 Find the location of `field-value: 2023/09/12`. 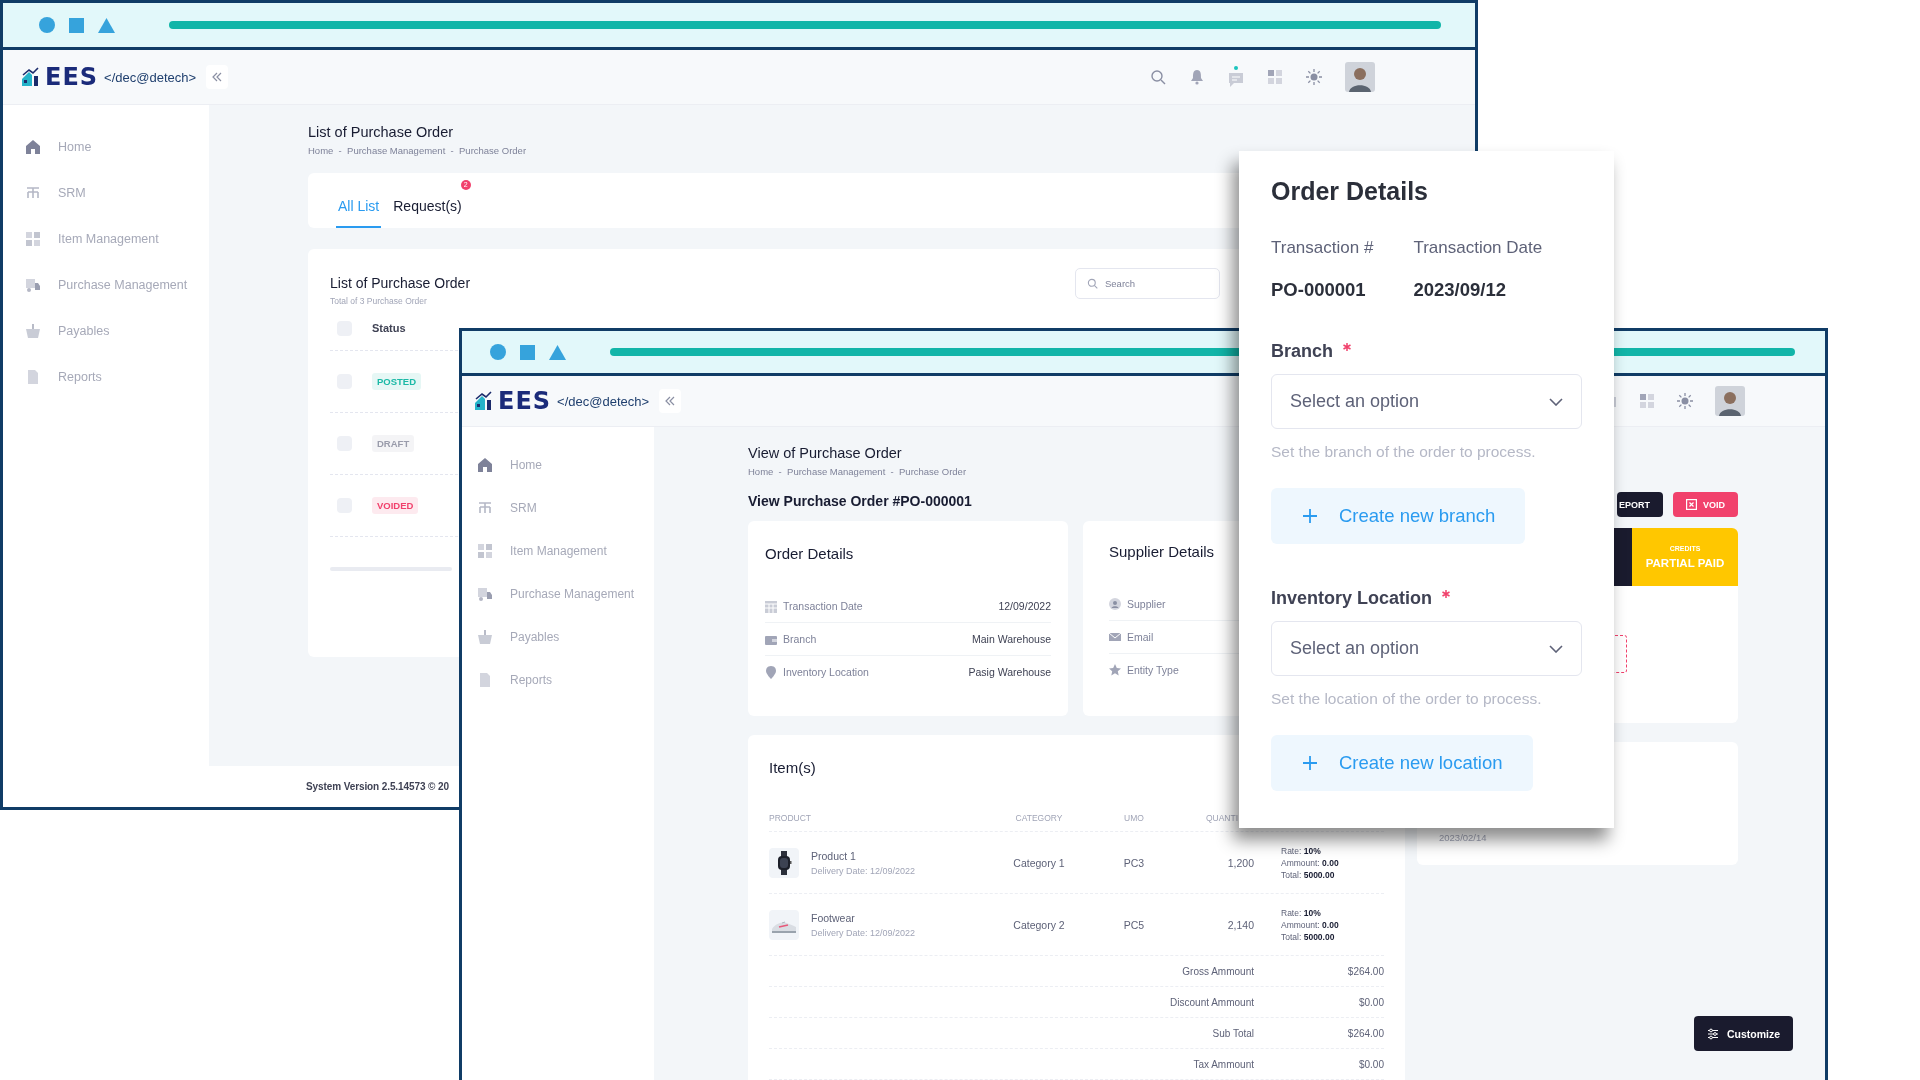

field-value: 2023/09/12 is located at coordinates (1460, 290).